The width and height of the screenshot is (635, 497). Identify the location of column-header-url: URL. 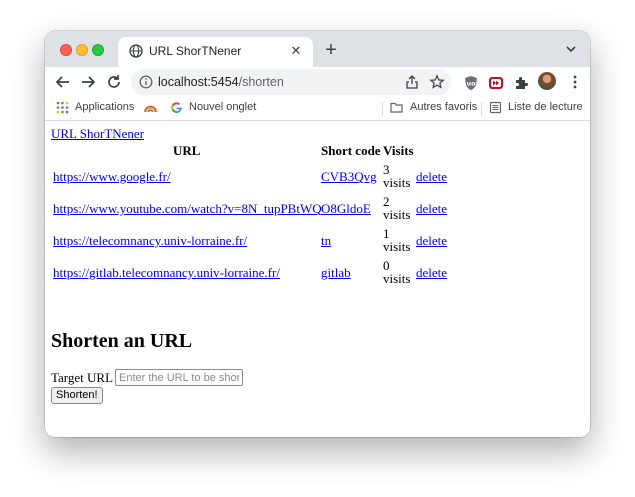
(187, 150).